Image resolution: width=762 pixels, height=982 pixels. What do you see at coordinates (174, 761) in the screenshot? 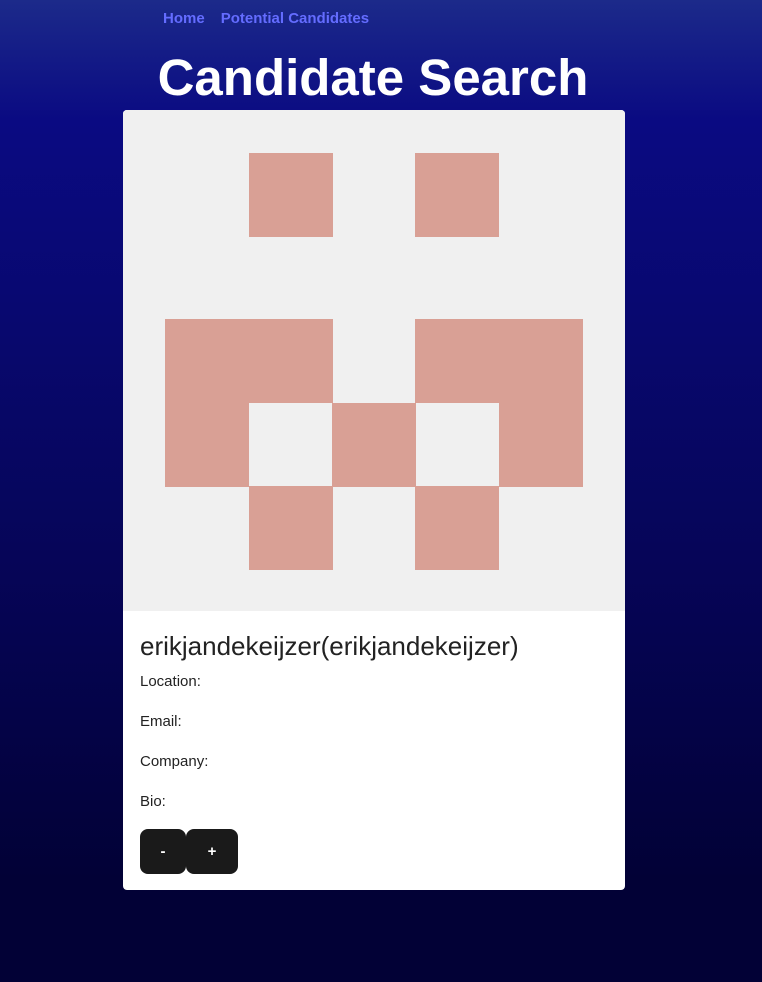
I see `company-label: Company:` at bounding box center [174, 761].